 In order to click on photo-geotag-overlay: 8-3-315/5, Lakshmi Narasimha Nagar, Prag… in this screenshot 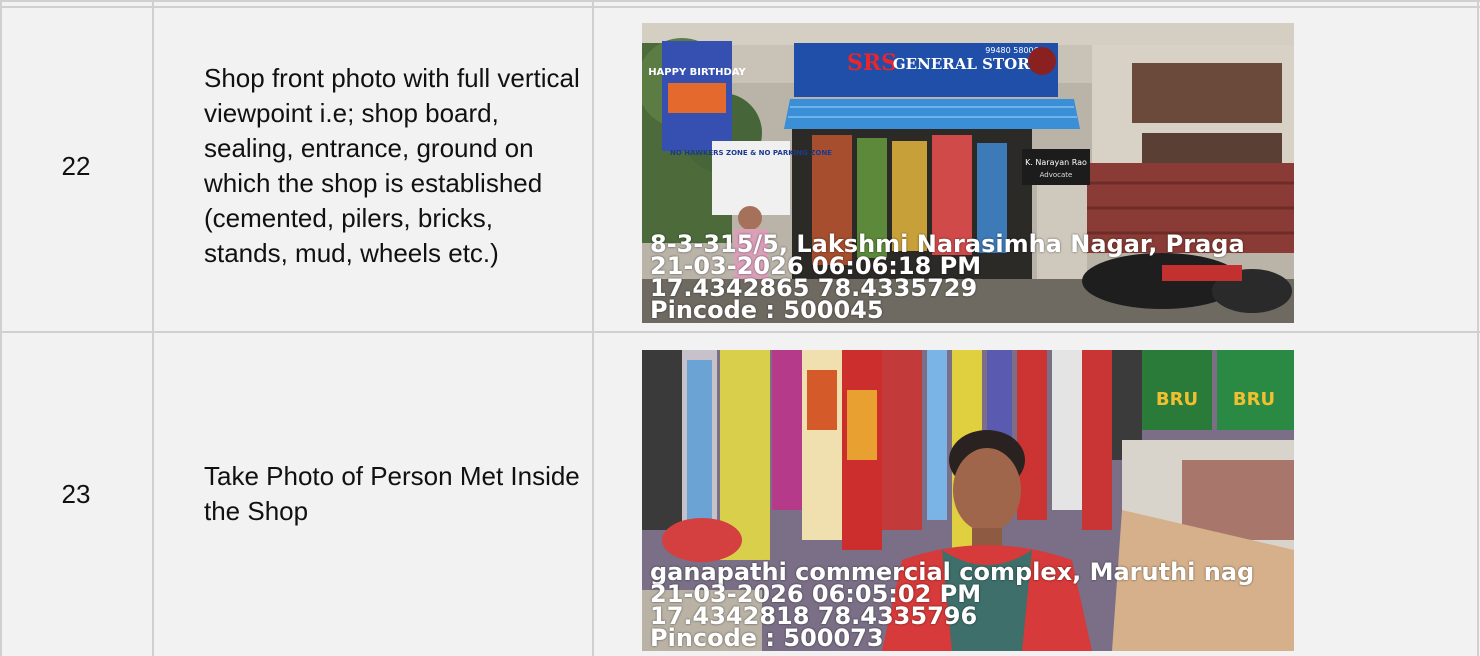, I will do `click(968, 277)`.